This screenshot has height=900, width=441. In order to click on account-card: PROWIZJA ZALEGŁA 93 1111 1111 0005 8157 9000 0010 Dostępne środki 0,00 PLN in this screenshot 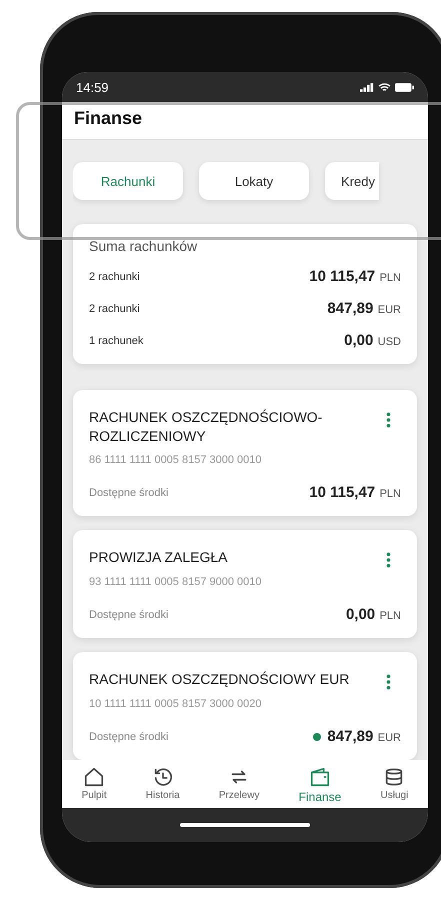, I will do `click(245, 584)`.